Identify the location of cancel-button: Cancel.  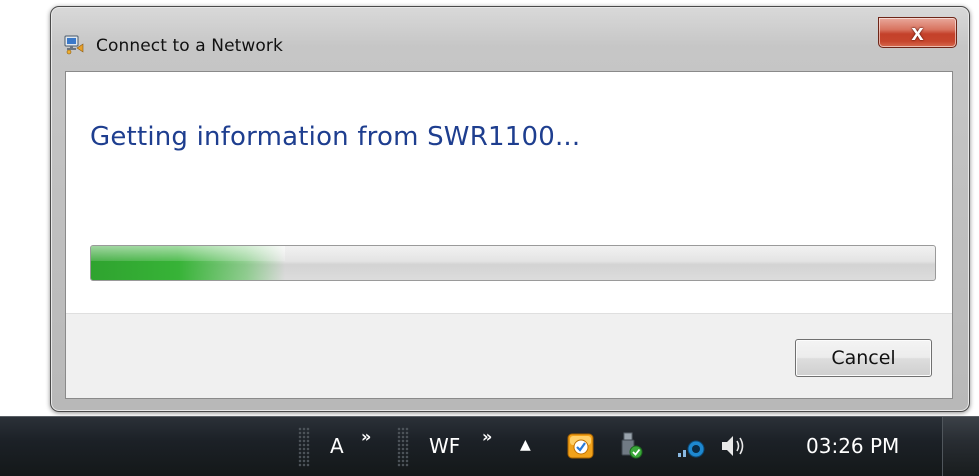
(863, 358).